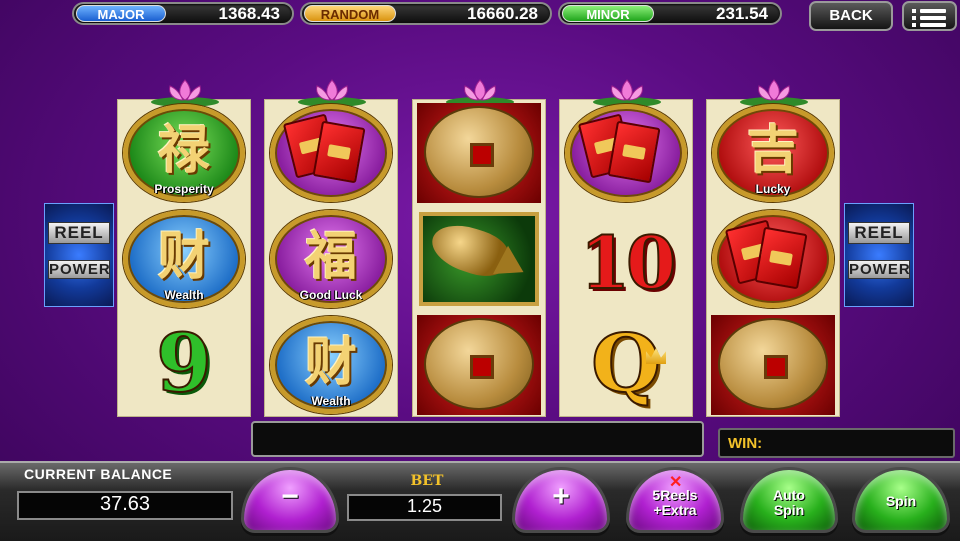 This screenshot has height=541, width=960. I want to click on logo-right-line1: REEL, so click(879, 233).